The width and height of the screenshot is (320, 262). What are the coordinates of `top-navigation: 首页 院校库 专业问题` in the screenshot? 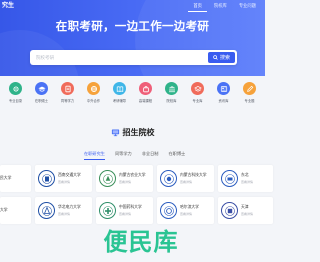 It's located at (224, 6).